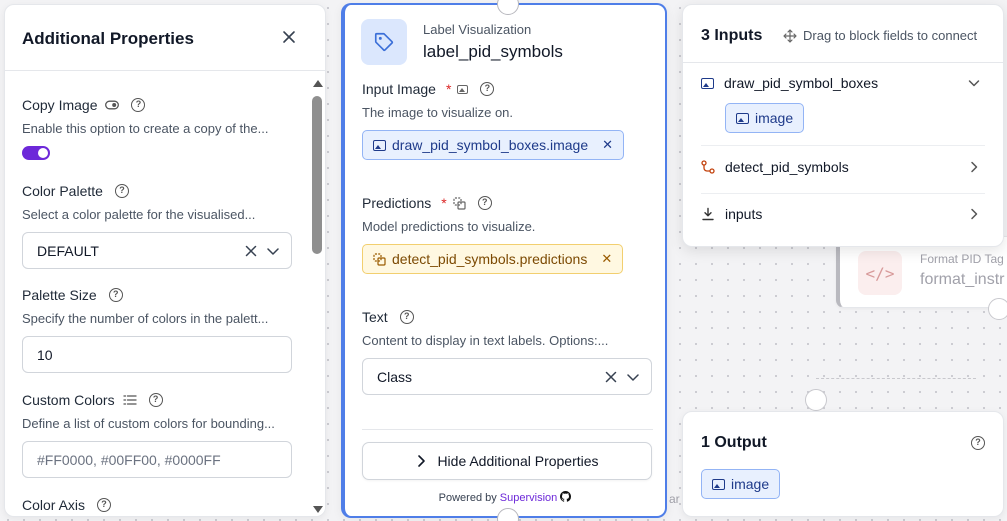 The image size is (1007, 521). What do you see at coordinates (289, 37) in the screenshot?
I see `close-icon` at bounding box center [289, 37].